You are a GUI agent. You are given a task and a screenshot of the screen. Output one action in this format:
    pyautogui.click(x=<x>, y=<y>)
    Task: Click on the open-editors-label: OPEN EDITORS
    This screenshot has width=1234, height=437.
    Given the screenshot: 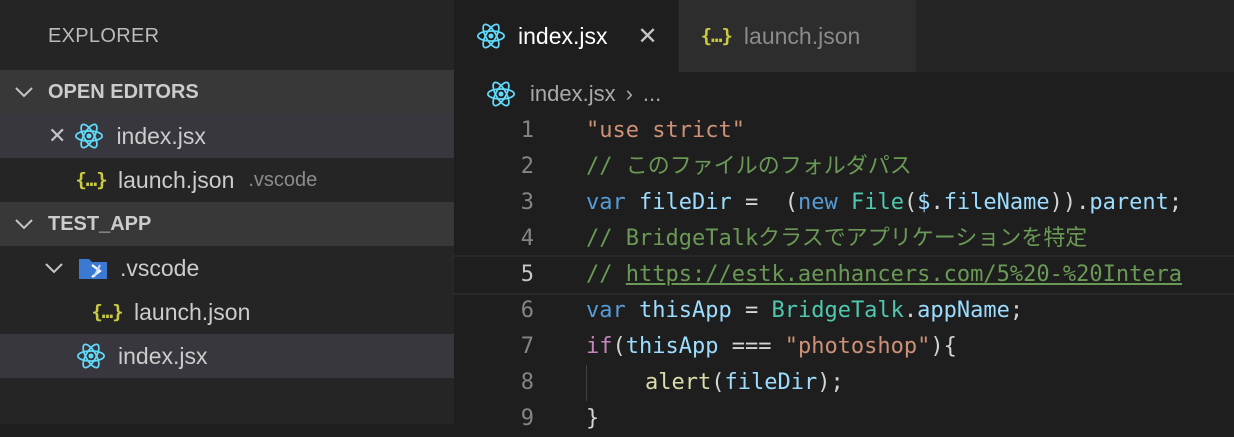 What is the action you would take?
    pyautogui.click(x=123, y=91)
    